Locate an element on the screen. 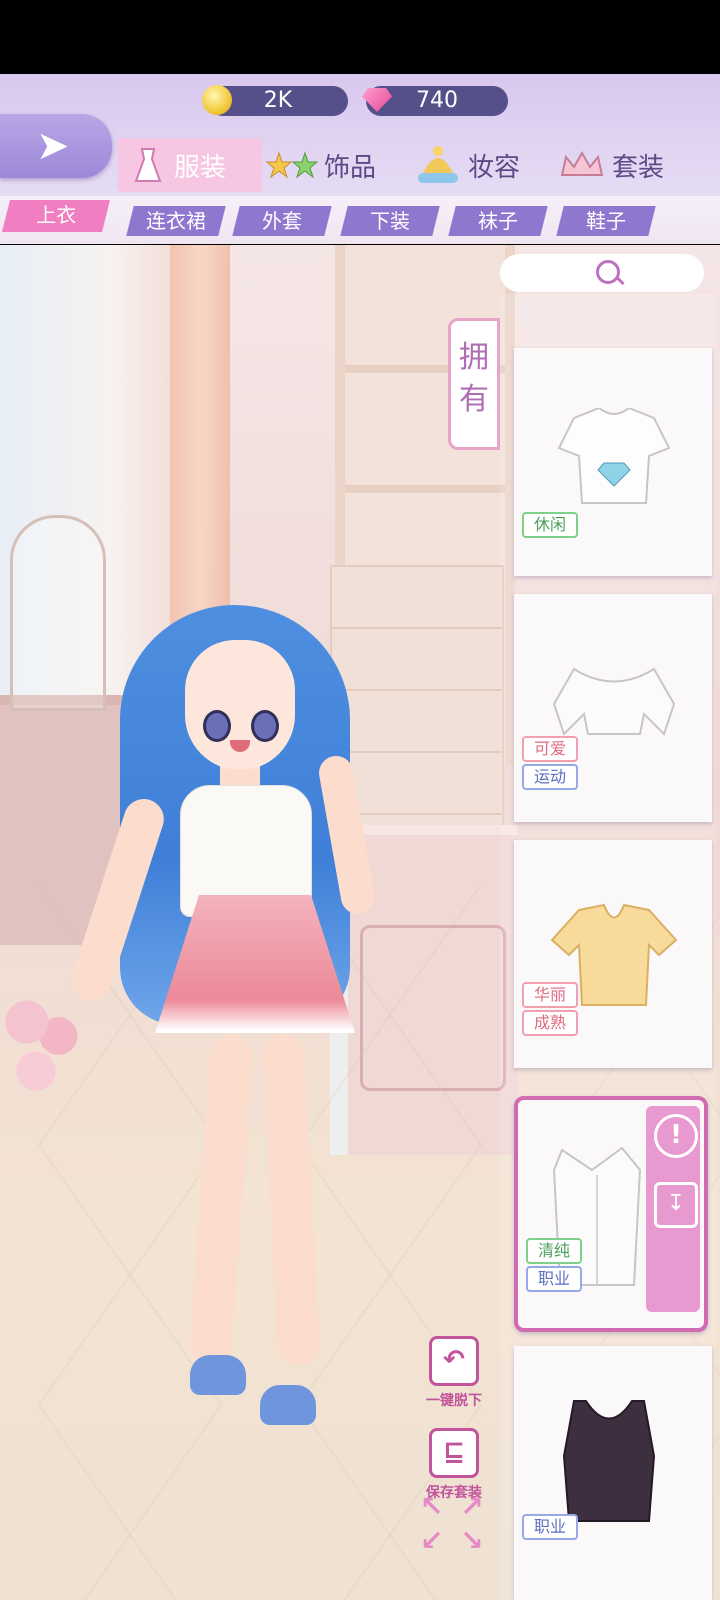  dress-icon is located at coordinates (148, 165).